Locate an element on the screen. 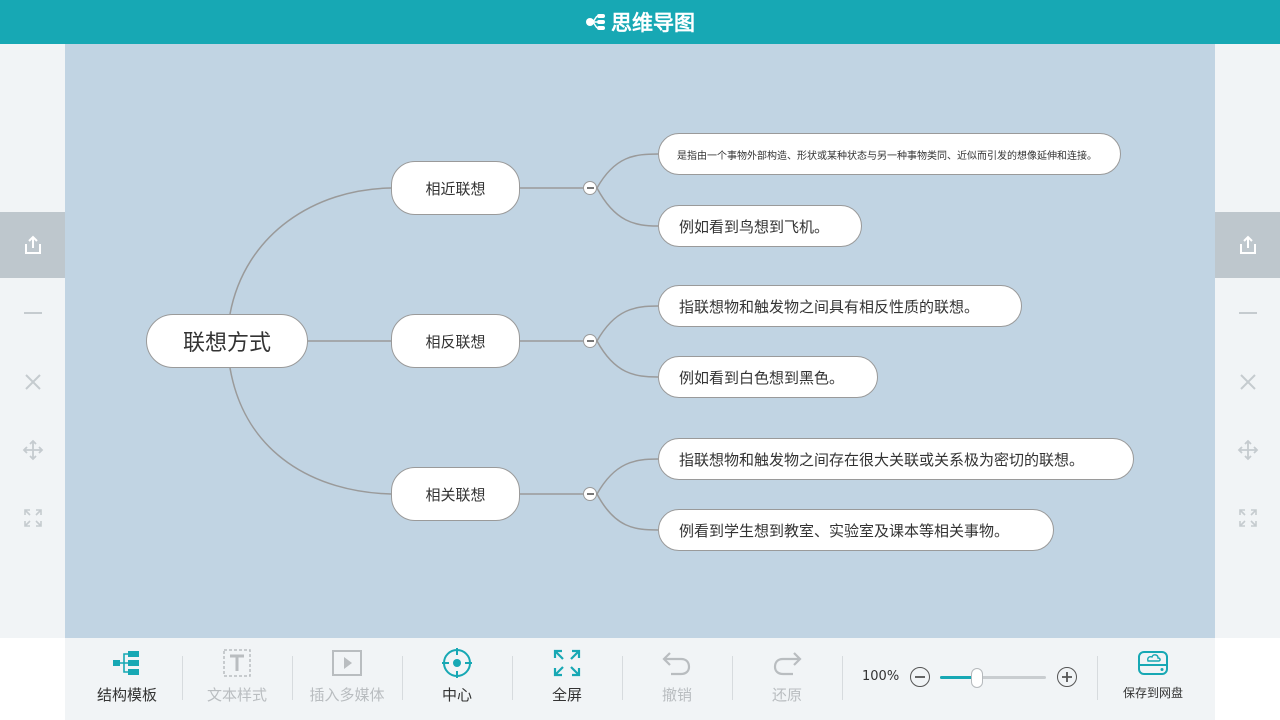 This screenshot has height=720, width=1280. move-button-right is located at coordinates (1247, 450).